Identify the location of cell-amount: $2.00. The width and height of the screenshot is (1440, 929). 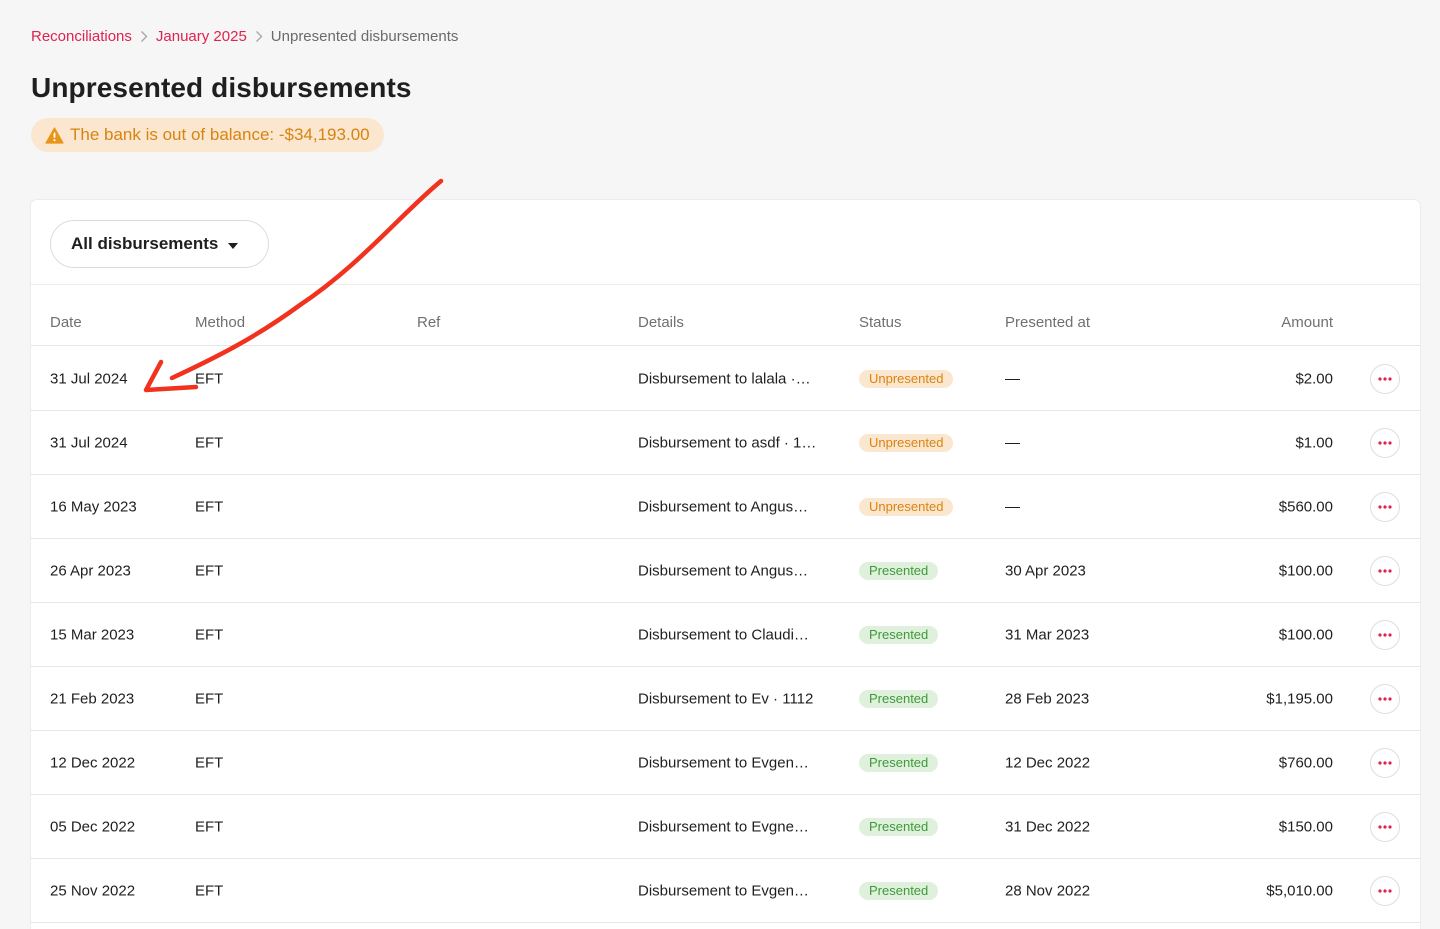
(1314, 378).